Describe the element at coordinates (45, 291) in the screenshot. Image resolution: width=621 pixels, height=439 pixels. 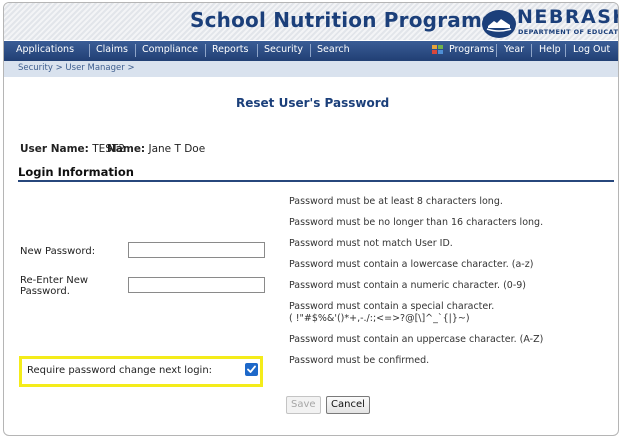
I see `reenter-password-label-line2: Password.` at that location.